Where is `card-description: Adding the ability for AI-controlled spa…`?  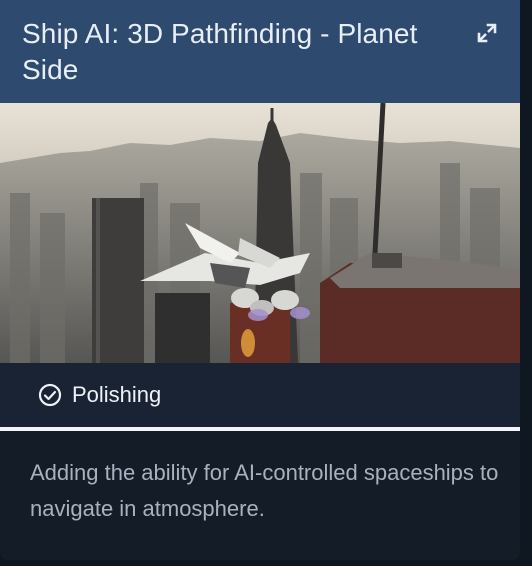 card-description: Adding the ability for AI-controlled spa… is located at coordinates (264, 490).